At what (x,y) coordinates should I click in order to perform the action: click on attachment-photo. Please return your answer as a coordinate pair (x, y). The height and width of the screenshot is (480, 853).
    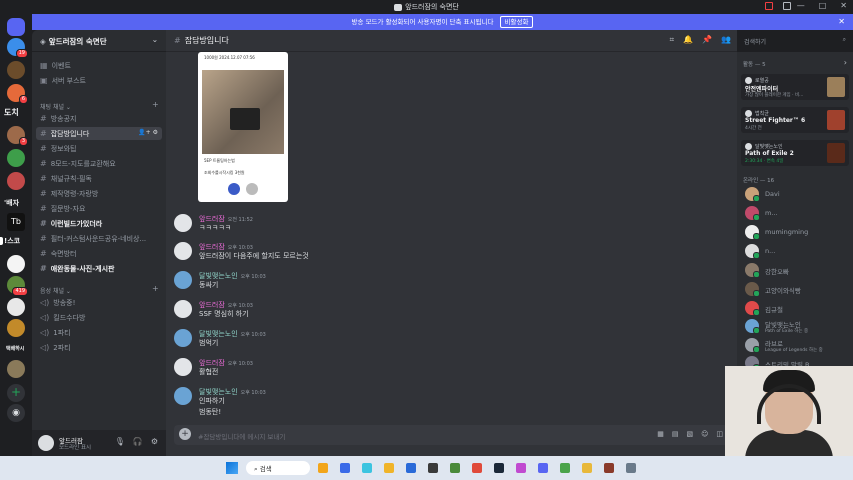
    Looking at the image, I should click on (243, 112).